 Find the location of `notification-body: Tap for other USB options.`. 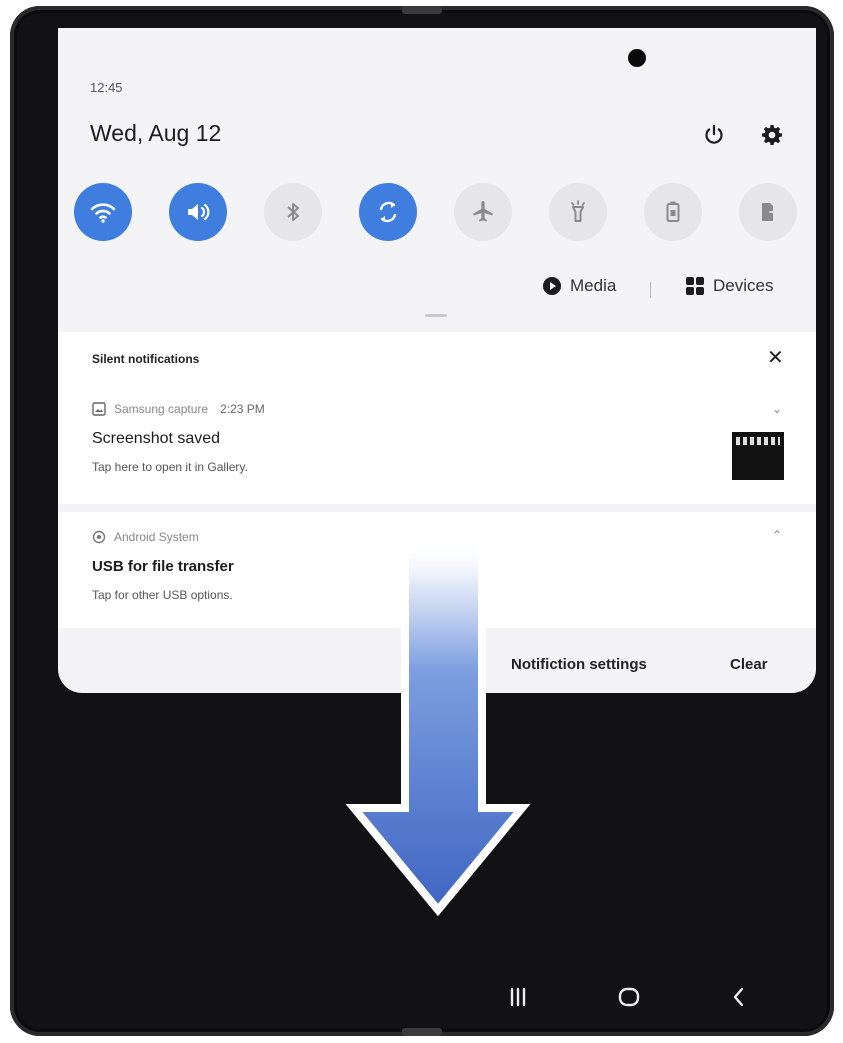

notification-body: Tap for other USB options. is located at coordinates (162, 595).